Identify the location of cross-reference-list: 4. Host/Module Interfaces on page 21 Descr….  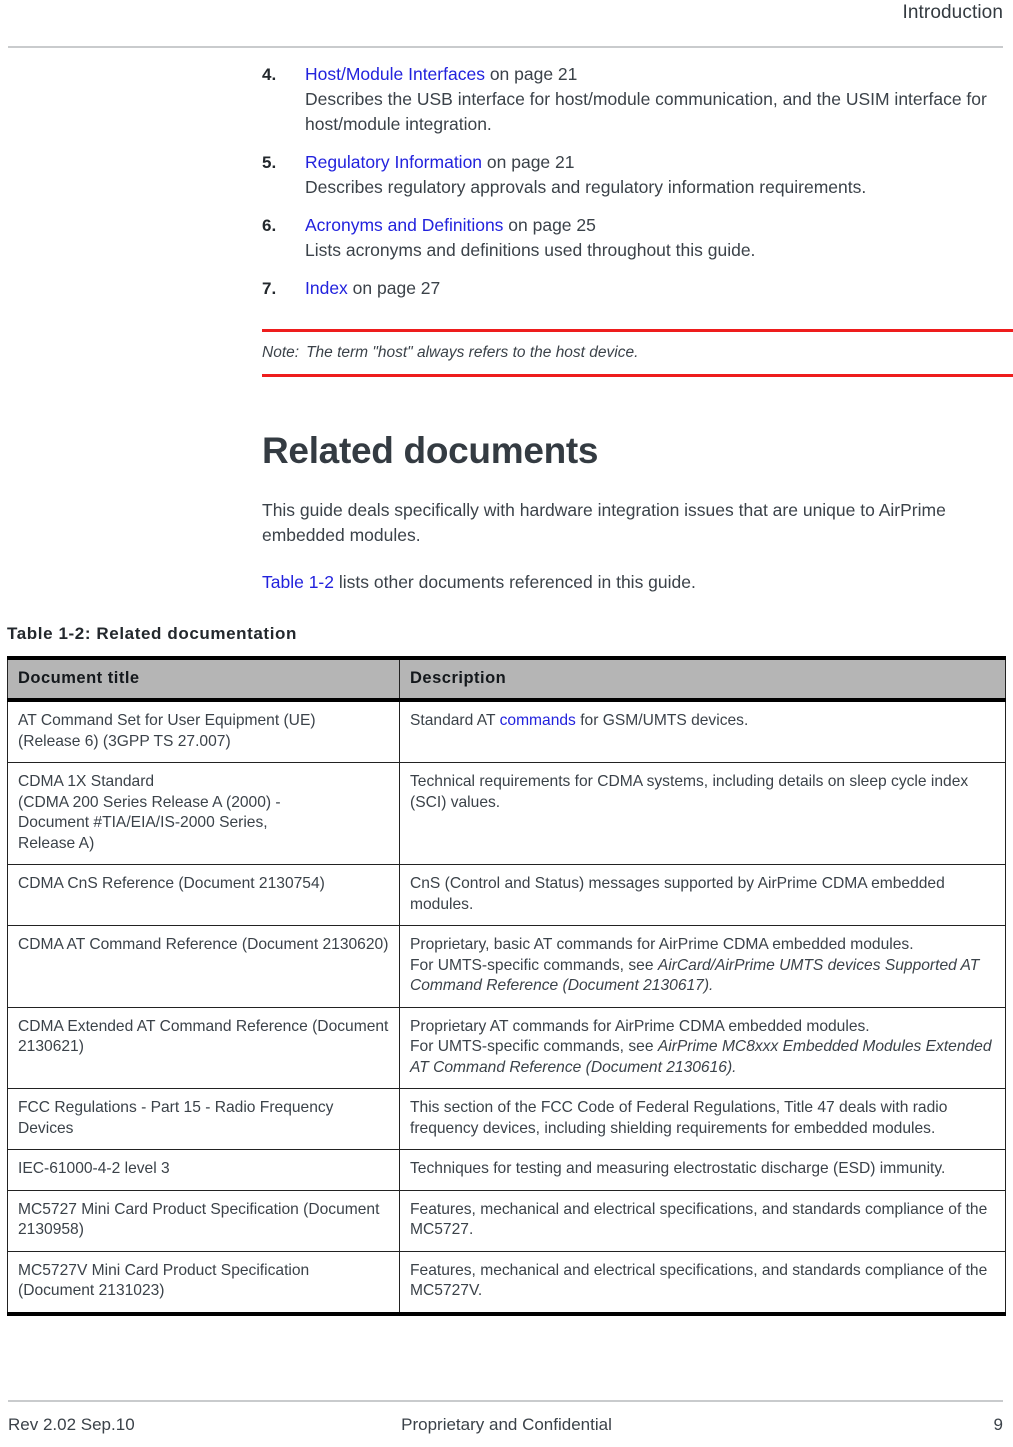
(637, 181).